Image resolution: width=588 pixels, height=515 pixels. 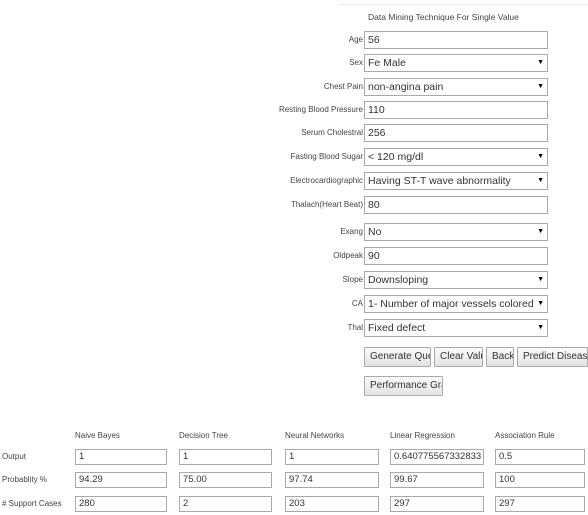 What do you see at coordinates (332, 132) in the screenshot?
I see `field-label-serum-cholestral: Serum Cholestral` at bounding box center [332, 132].